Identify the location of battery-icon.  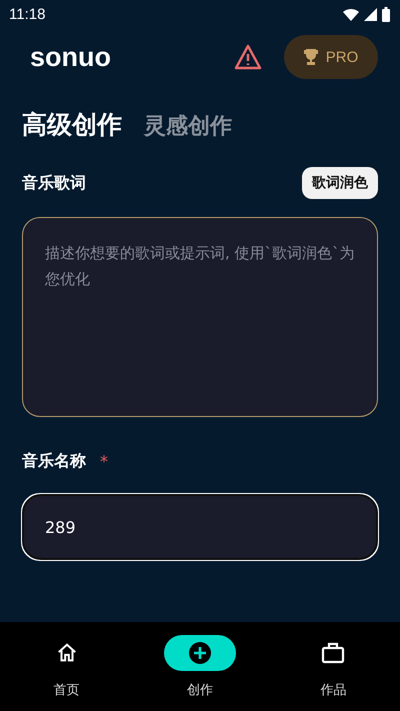
(386, 14).